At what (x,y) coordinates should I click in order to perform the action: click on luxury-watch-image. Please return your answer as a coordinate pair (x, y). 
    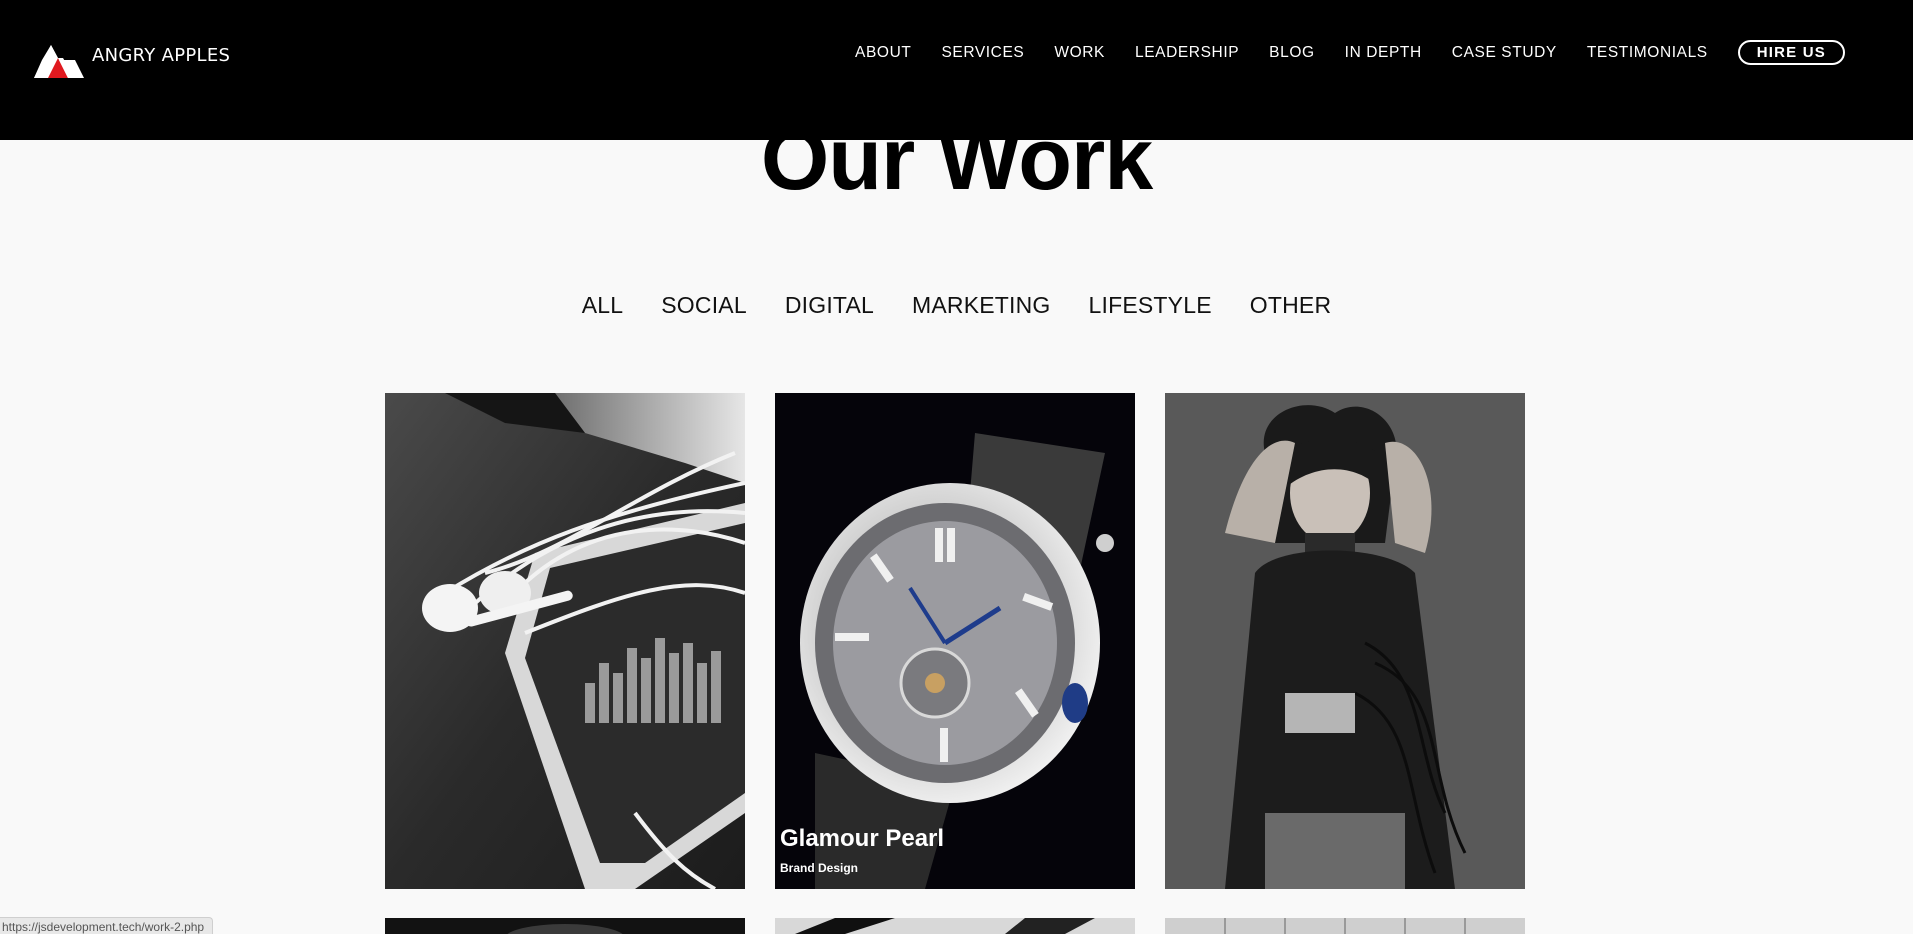
    Looking at the image, I should click on (955, 641).